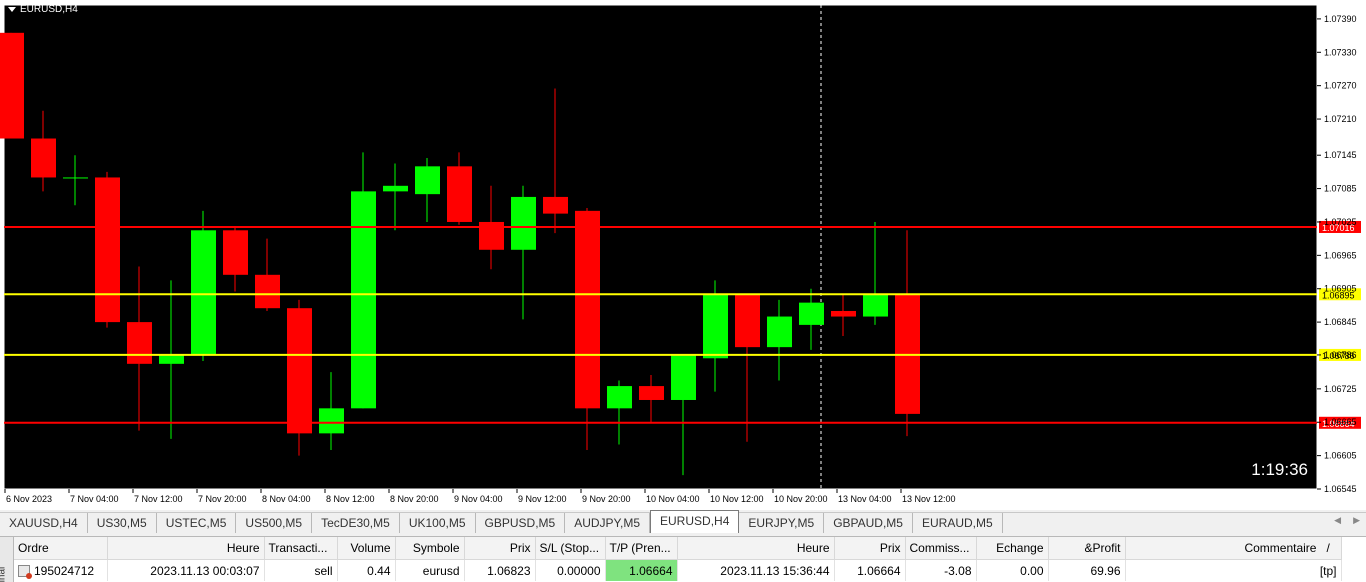  Describe the element at coordinates (1340, 255) in the screenshot. I see `price-axis-label: 1.06965` at that location.